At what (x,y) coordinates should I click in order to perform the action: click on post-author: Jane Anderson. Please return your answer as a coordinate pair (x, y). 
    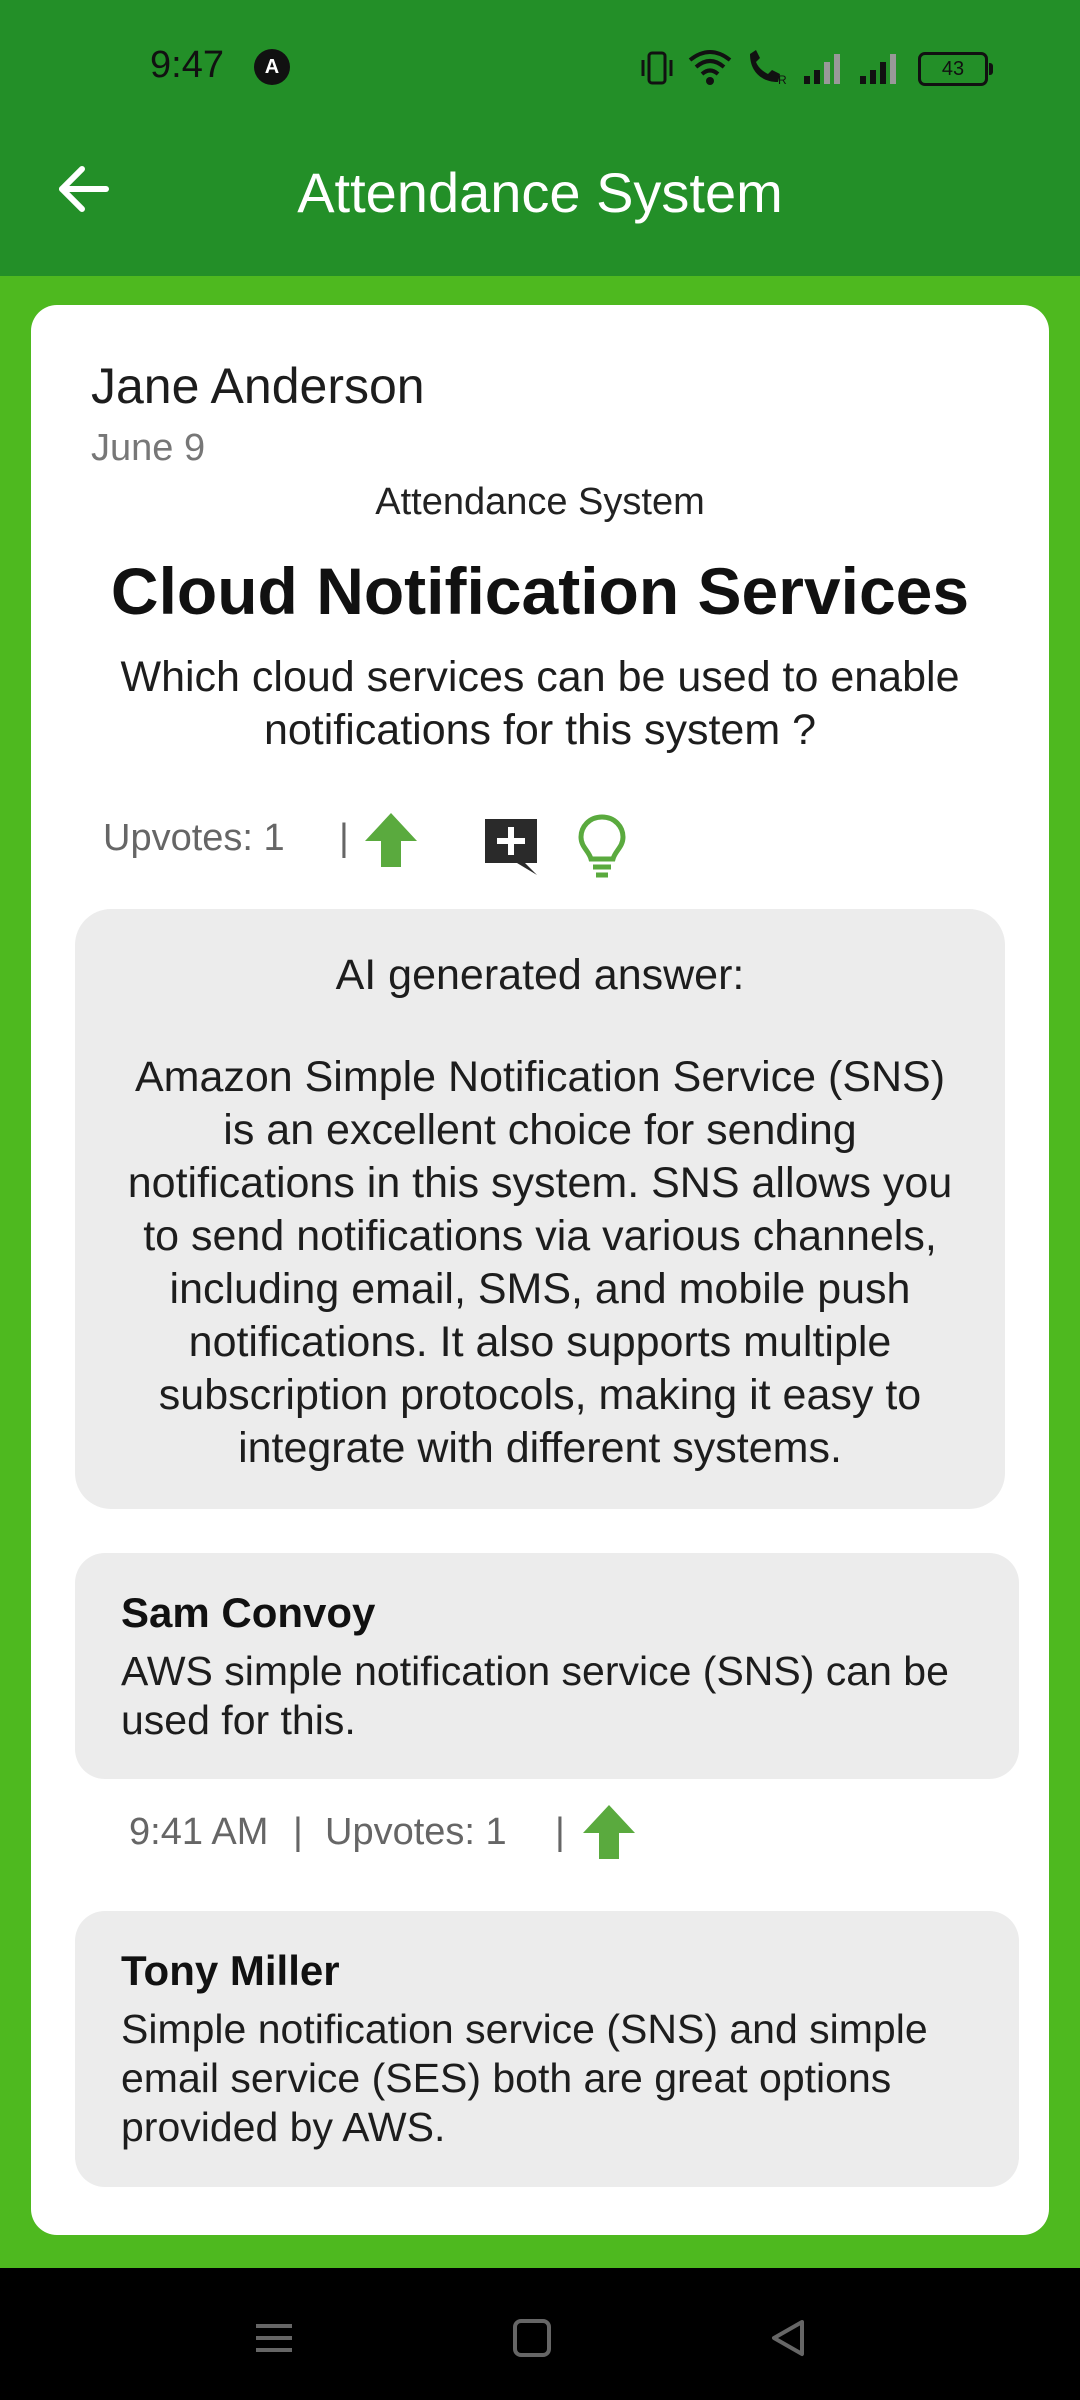
    Looking at the image, I should click on (258, 386).